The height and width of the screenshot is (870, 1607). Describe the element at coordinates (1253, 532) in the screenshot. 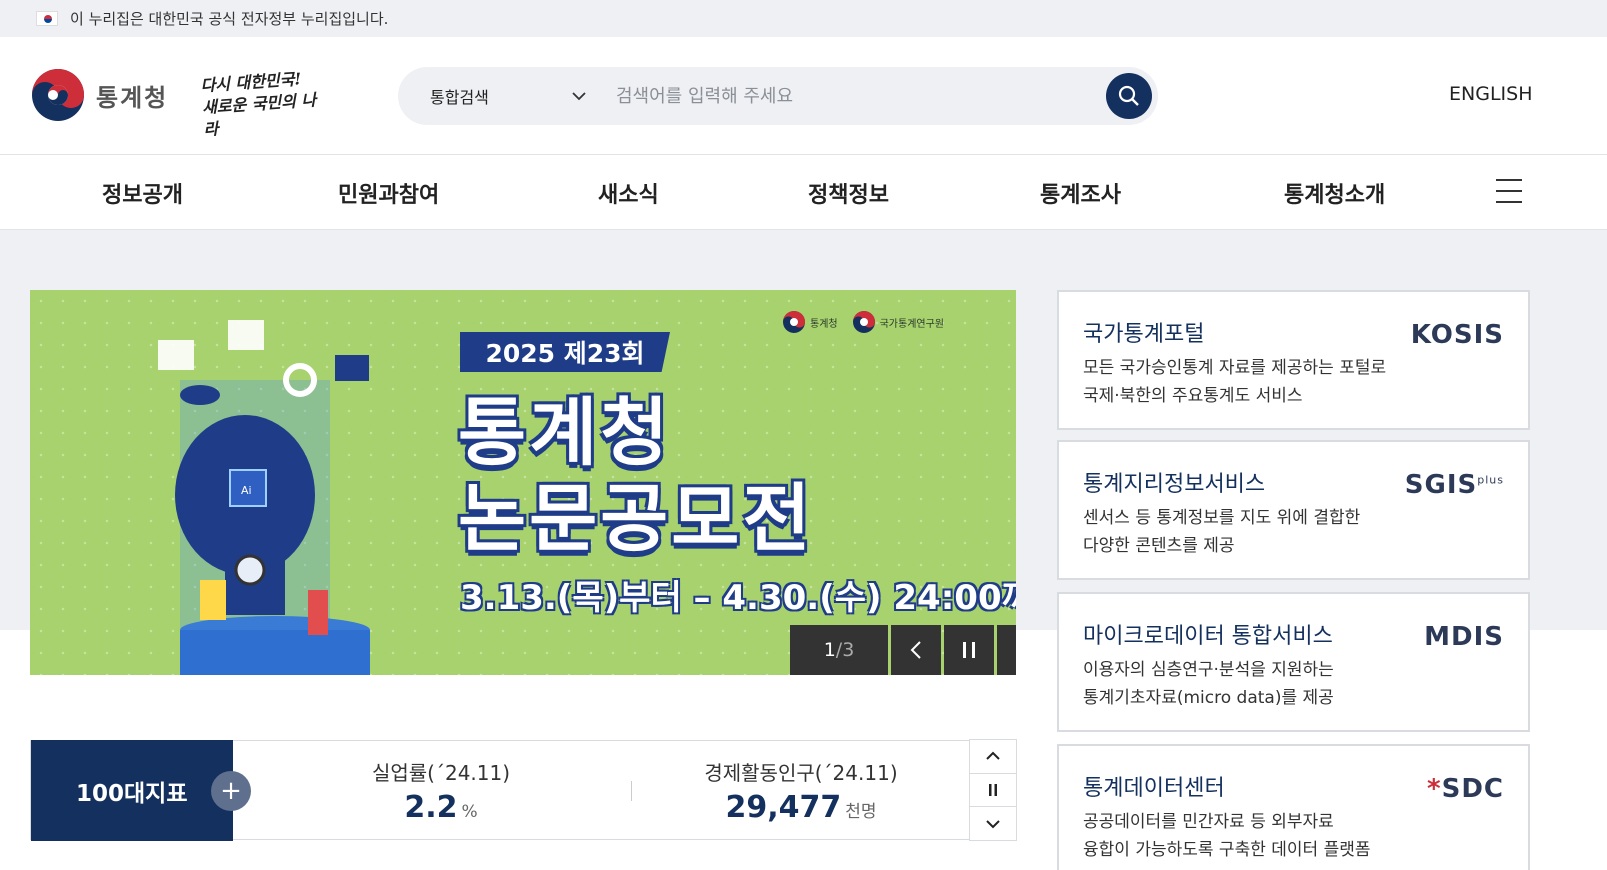

I see `service-card-desc: 센서스 등 통계정보를 지도 위에 결합한 다양한 콘텐츠를 제공` at that location.